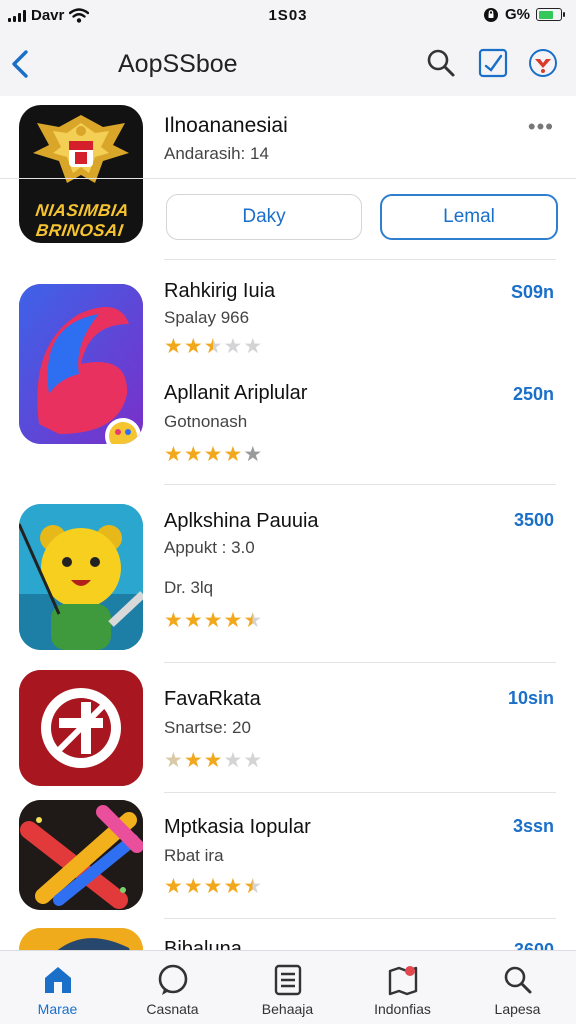 This screenshot has height=1024, width=576. I want to click on app-title: Mptkasia Iopular, so click(237, 827).